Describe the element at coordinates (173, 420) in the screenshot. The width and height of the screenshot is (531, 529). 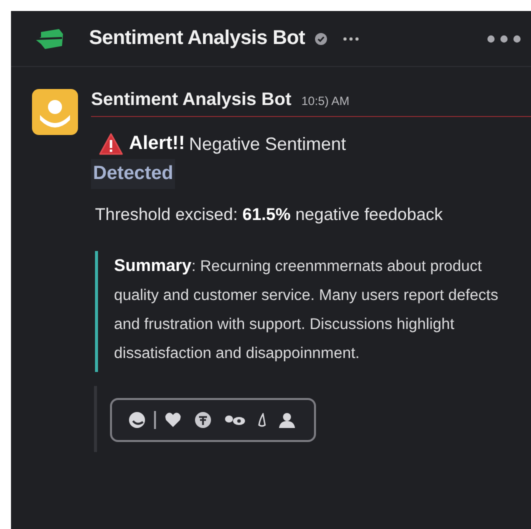
I see `heart-icon` at that location.